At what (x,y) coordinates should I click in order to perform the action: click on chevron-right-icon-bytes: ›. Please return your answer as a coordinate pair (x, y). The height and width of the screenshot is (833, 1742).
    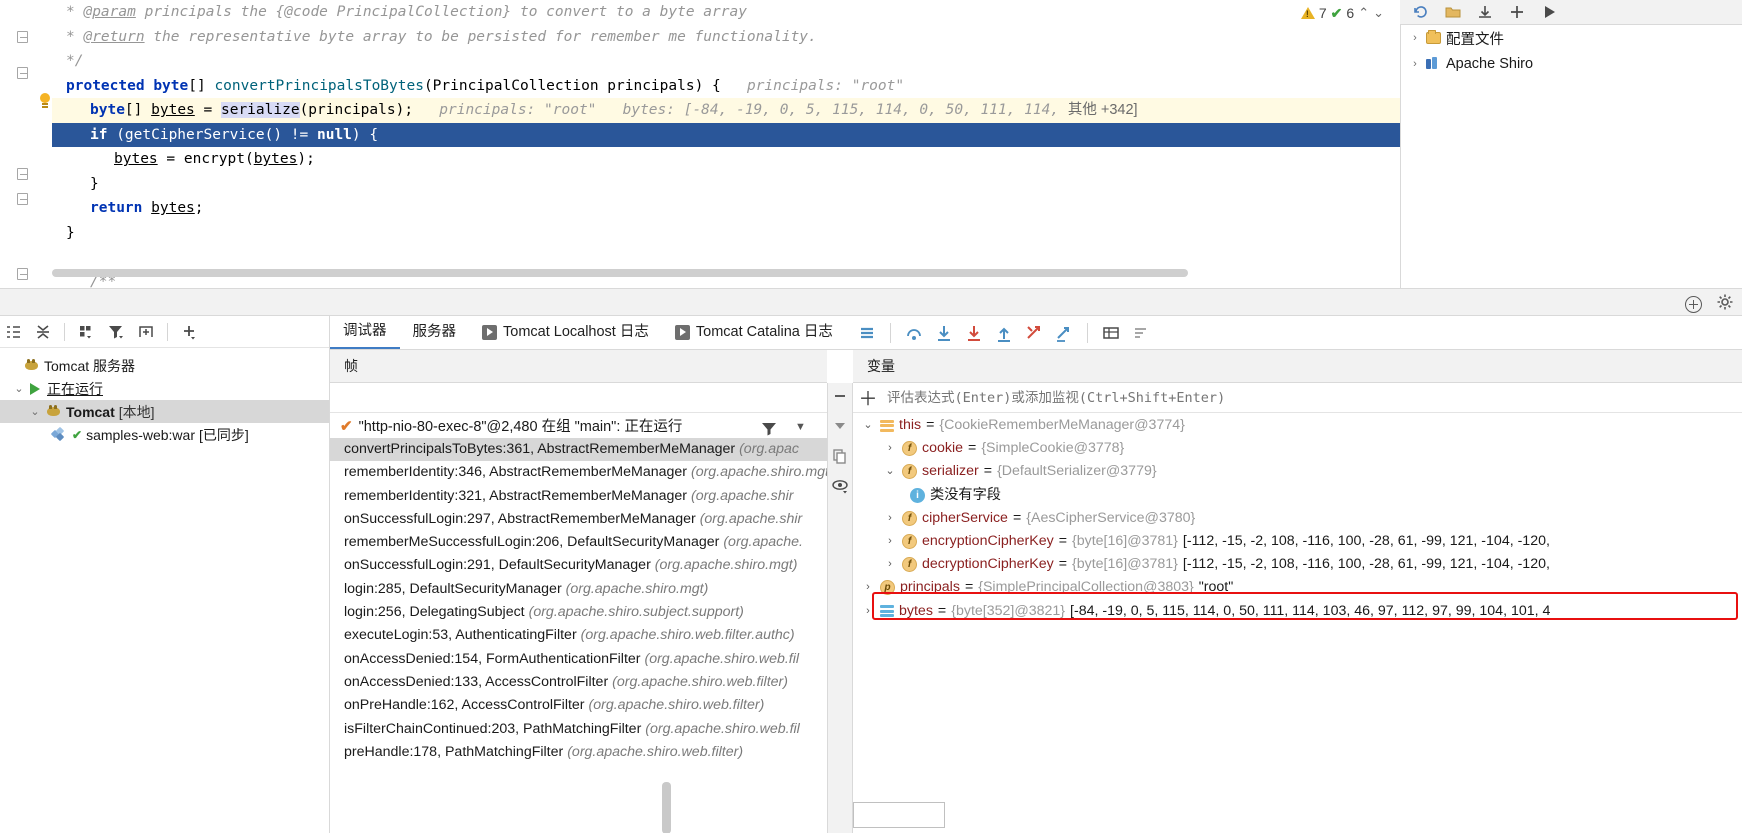
    Looking at the image, I should click on (868, 611).